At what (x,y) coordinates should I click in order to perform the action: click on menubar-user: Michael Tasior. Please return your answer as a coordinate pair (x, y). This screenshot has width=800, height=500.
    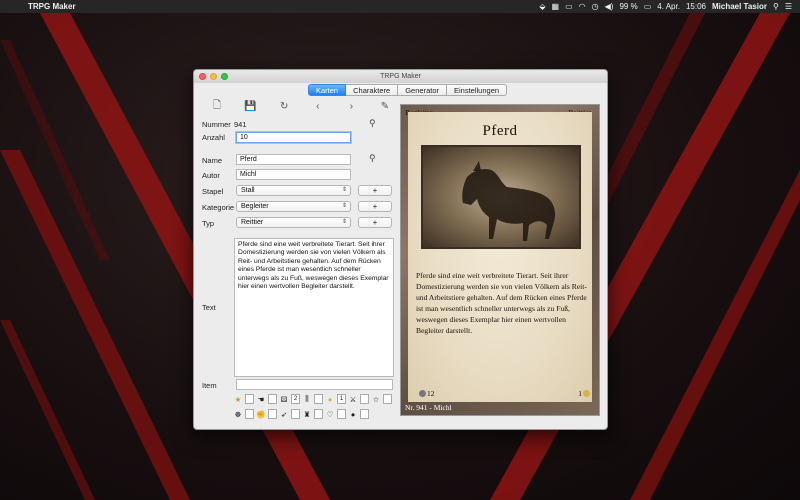
    Looking at the image, I should click on (739, 6).